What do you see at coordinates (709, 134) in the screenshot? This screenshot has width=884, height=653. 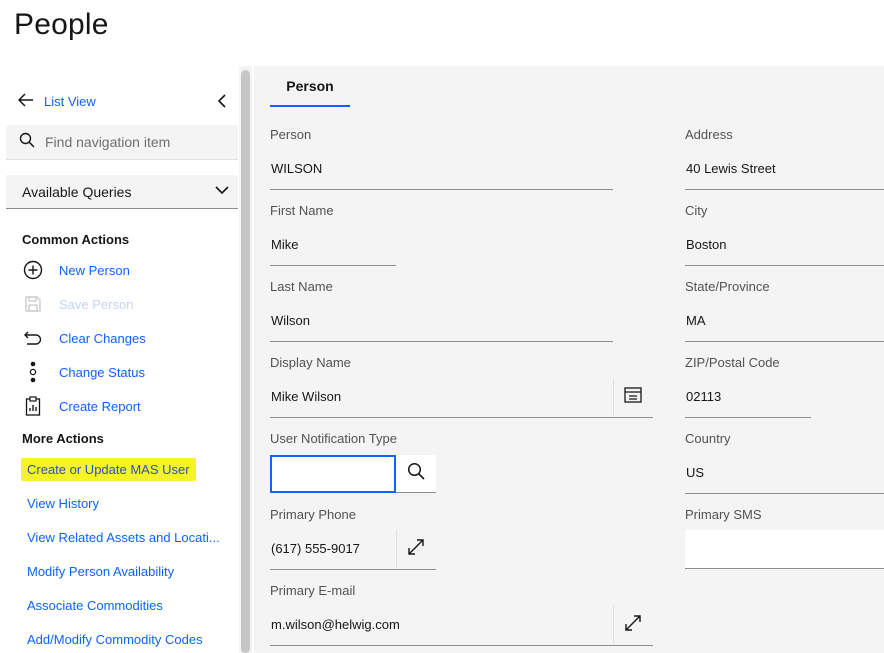 I see `address-label: Address` at bounding box center [709, 134].